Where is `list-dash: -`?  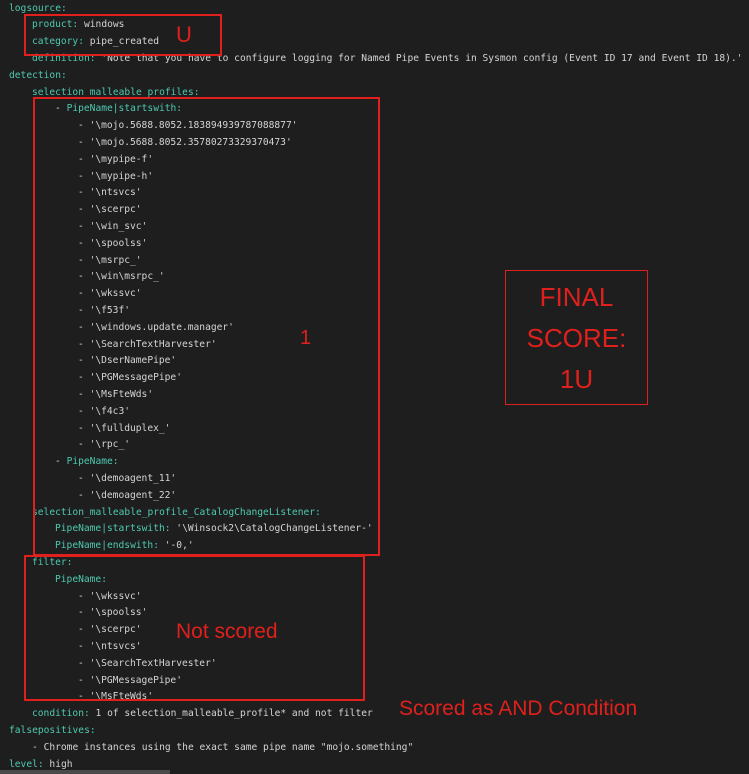
list-dash: - is located at coordinates (38, 747).